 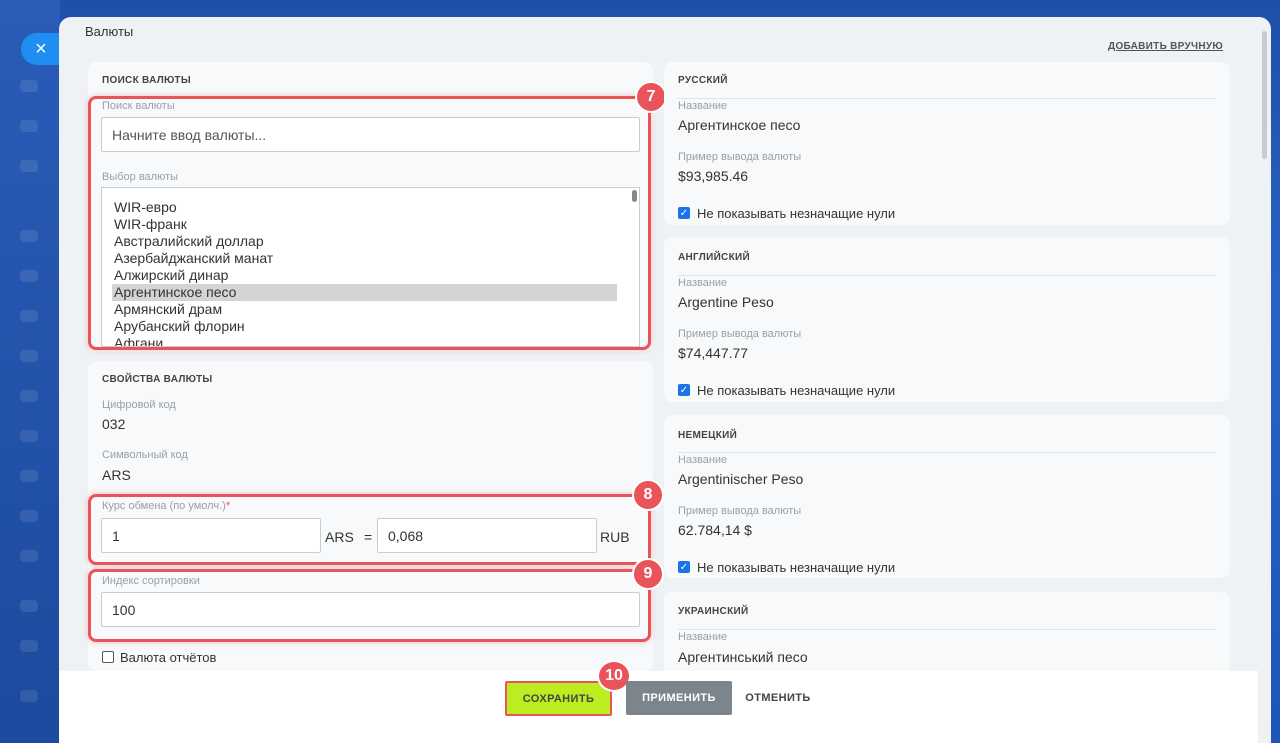 I want to click on step-badge-9: 9, so click(x=648, y=574).